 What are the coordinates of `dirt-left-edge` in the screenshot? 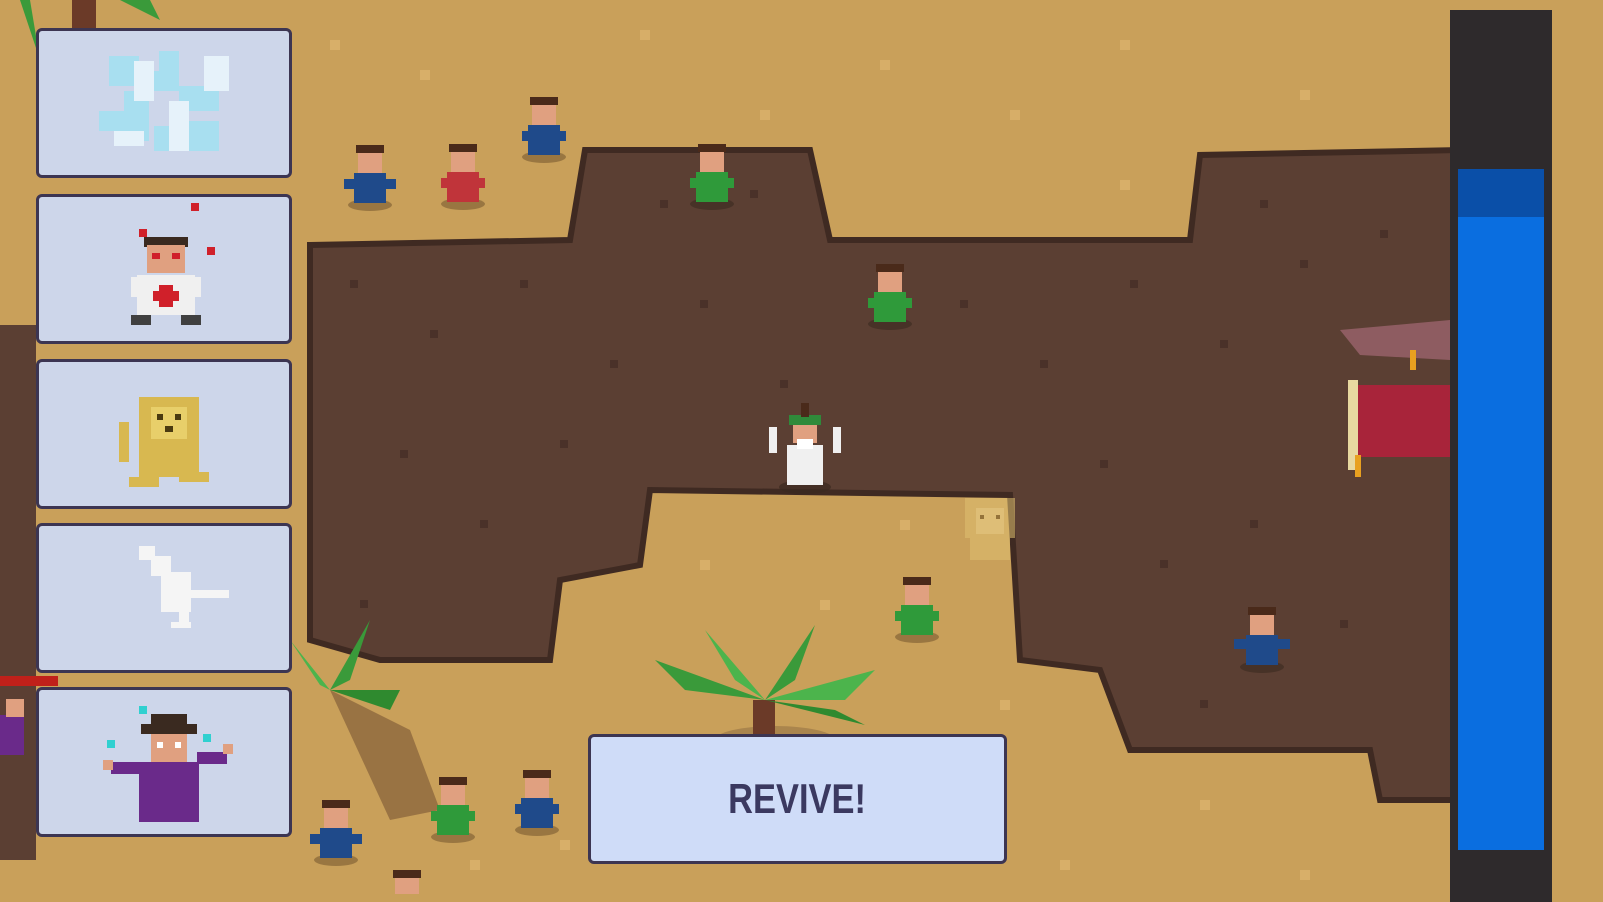 It's located at (18, 592).